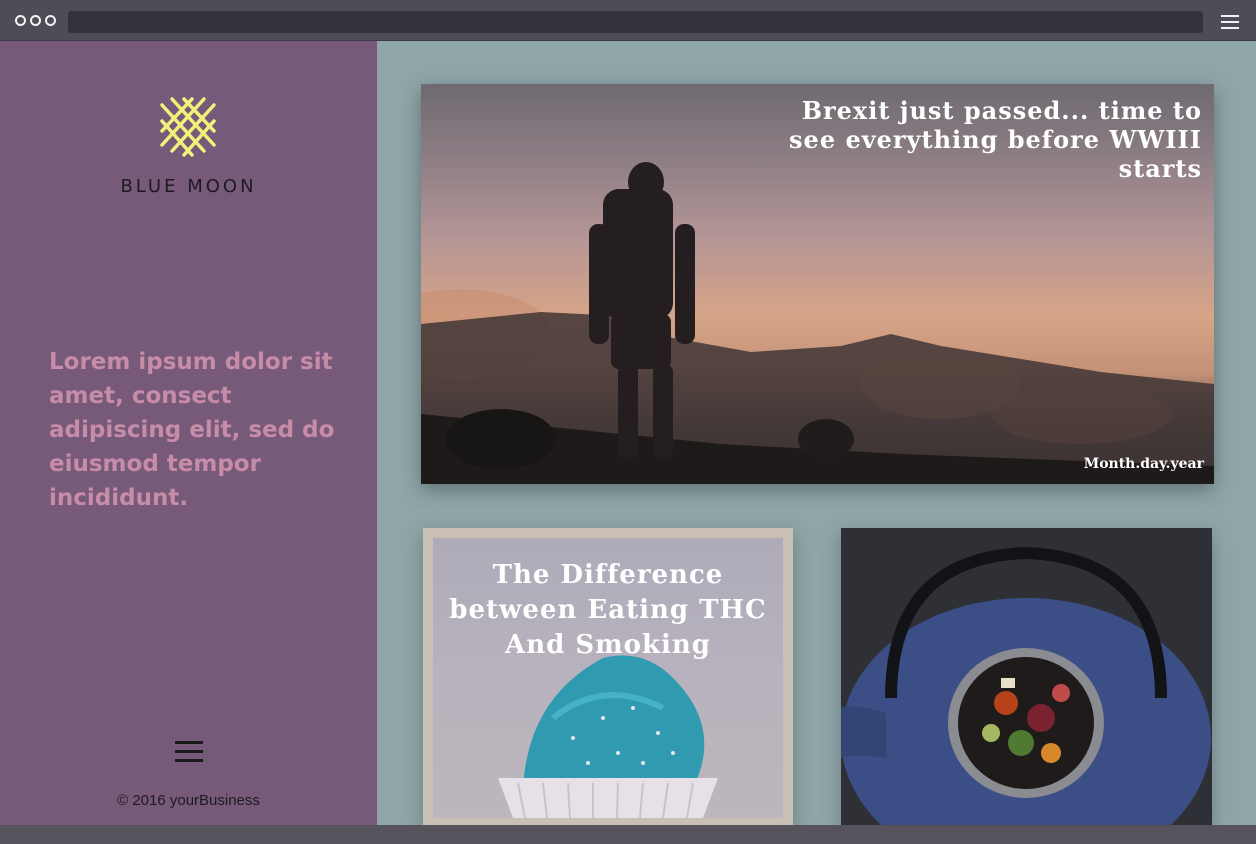 The image size is (1256, 844). Describe the element at coordinates (188, 128) in the screenshot. I see `crossed-lines-logo-icon` at that location.